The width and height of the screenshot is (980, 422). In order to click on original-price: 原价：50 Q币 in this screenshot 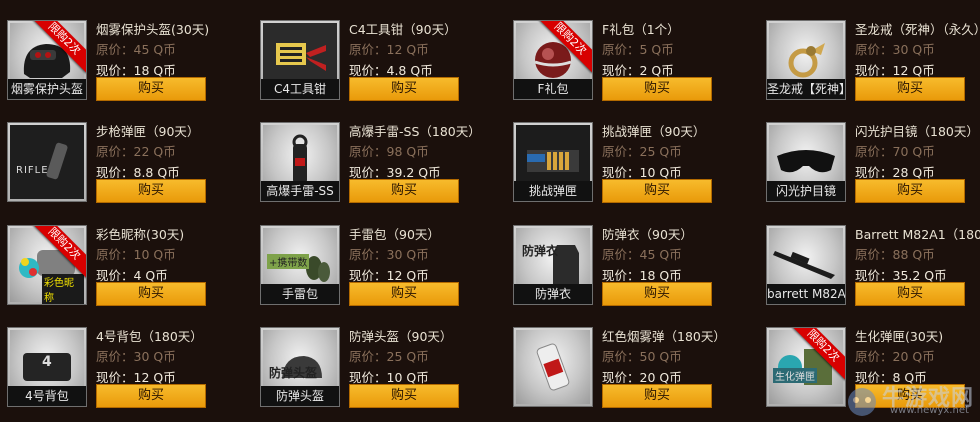, I will do `click(642, 356)`.